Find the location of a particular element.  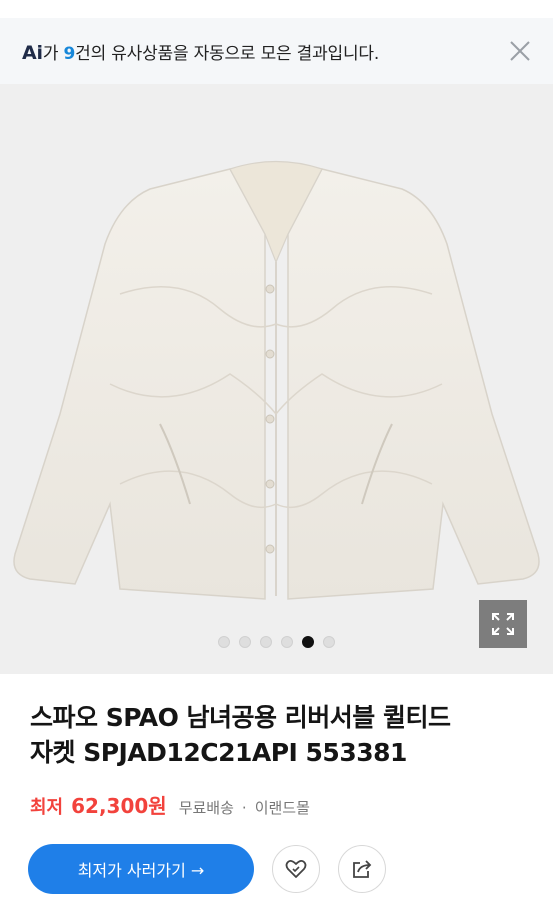

action-bar: 최저가 사러가기 → is located at coordinates (207, 869).